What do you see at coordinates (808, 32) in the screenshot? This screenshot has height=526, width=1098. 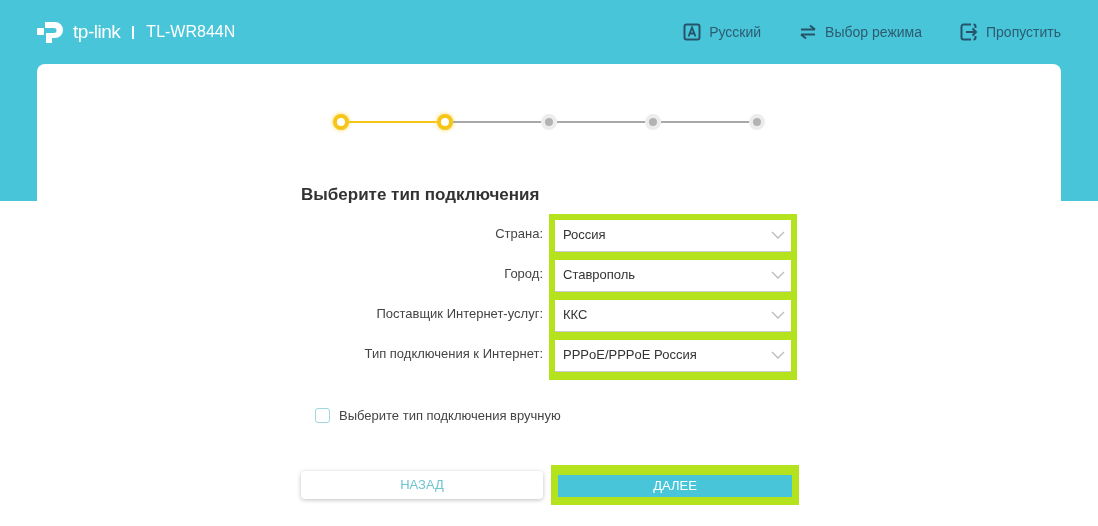 I see `swap-arrows-icon` at bounding box center [808, 32].